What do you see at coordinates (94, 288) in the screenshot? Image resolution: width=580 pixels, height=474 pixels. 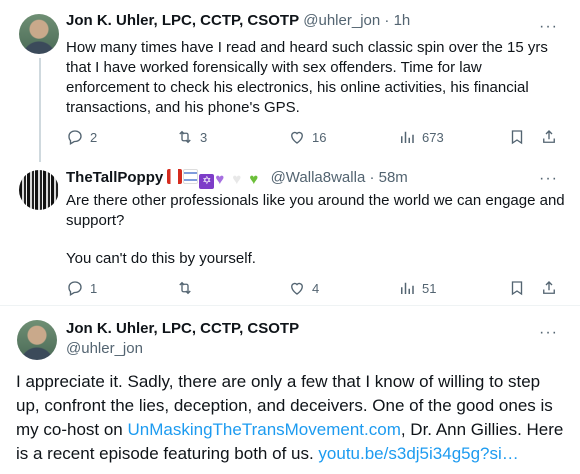 I see `reply-count: 1` at bounding box center [94, 288].